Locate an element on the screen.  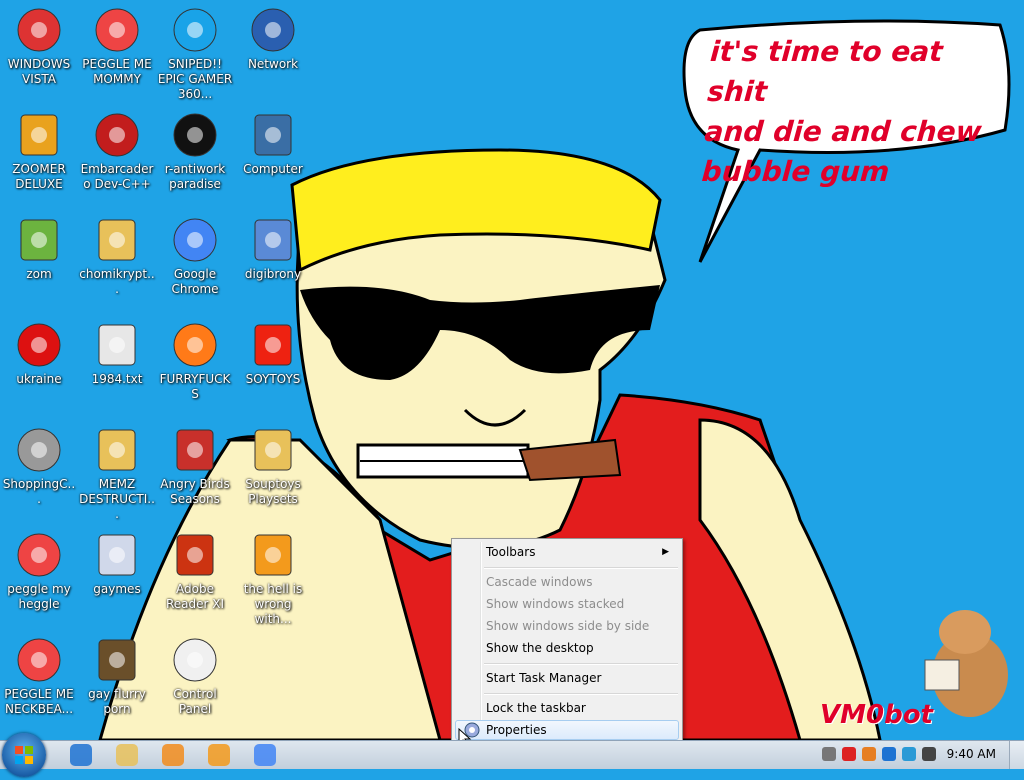
desktop-icon-label: FURRYFUCKS is located at coordinates (195, 386).